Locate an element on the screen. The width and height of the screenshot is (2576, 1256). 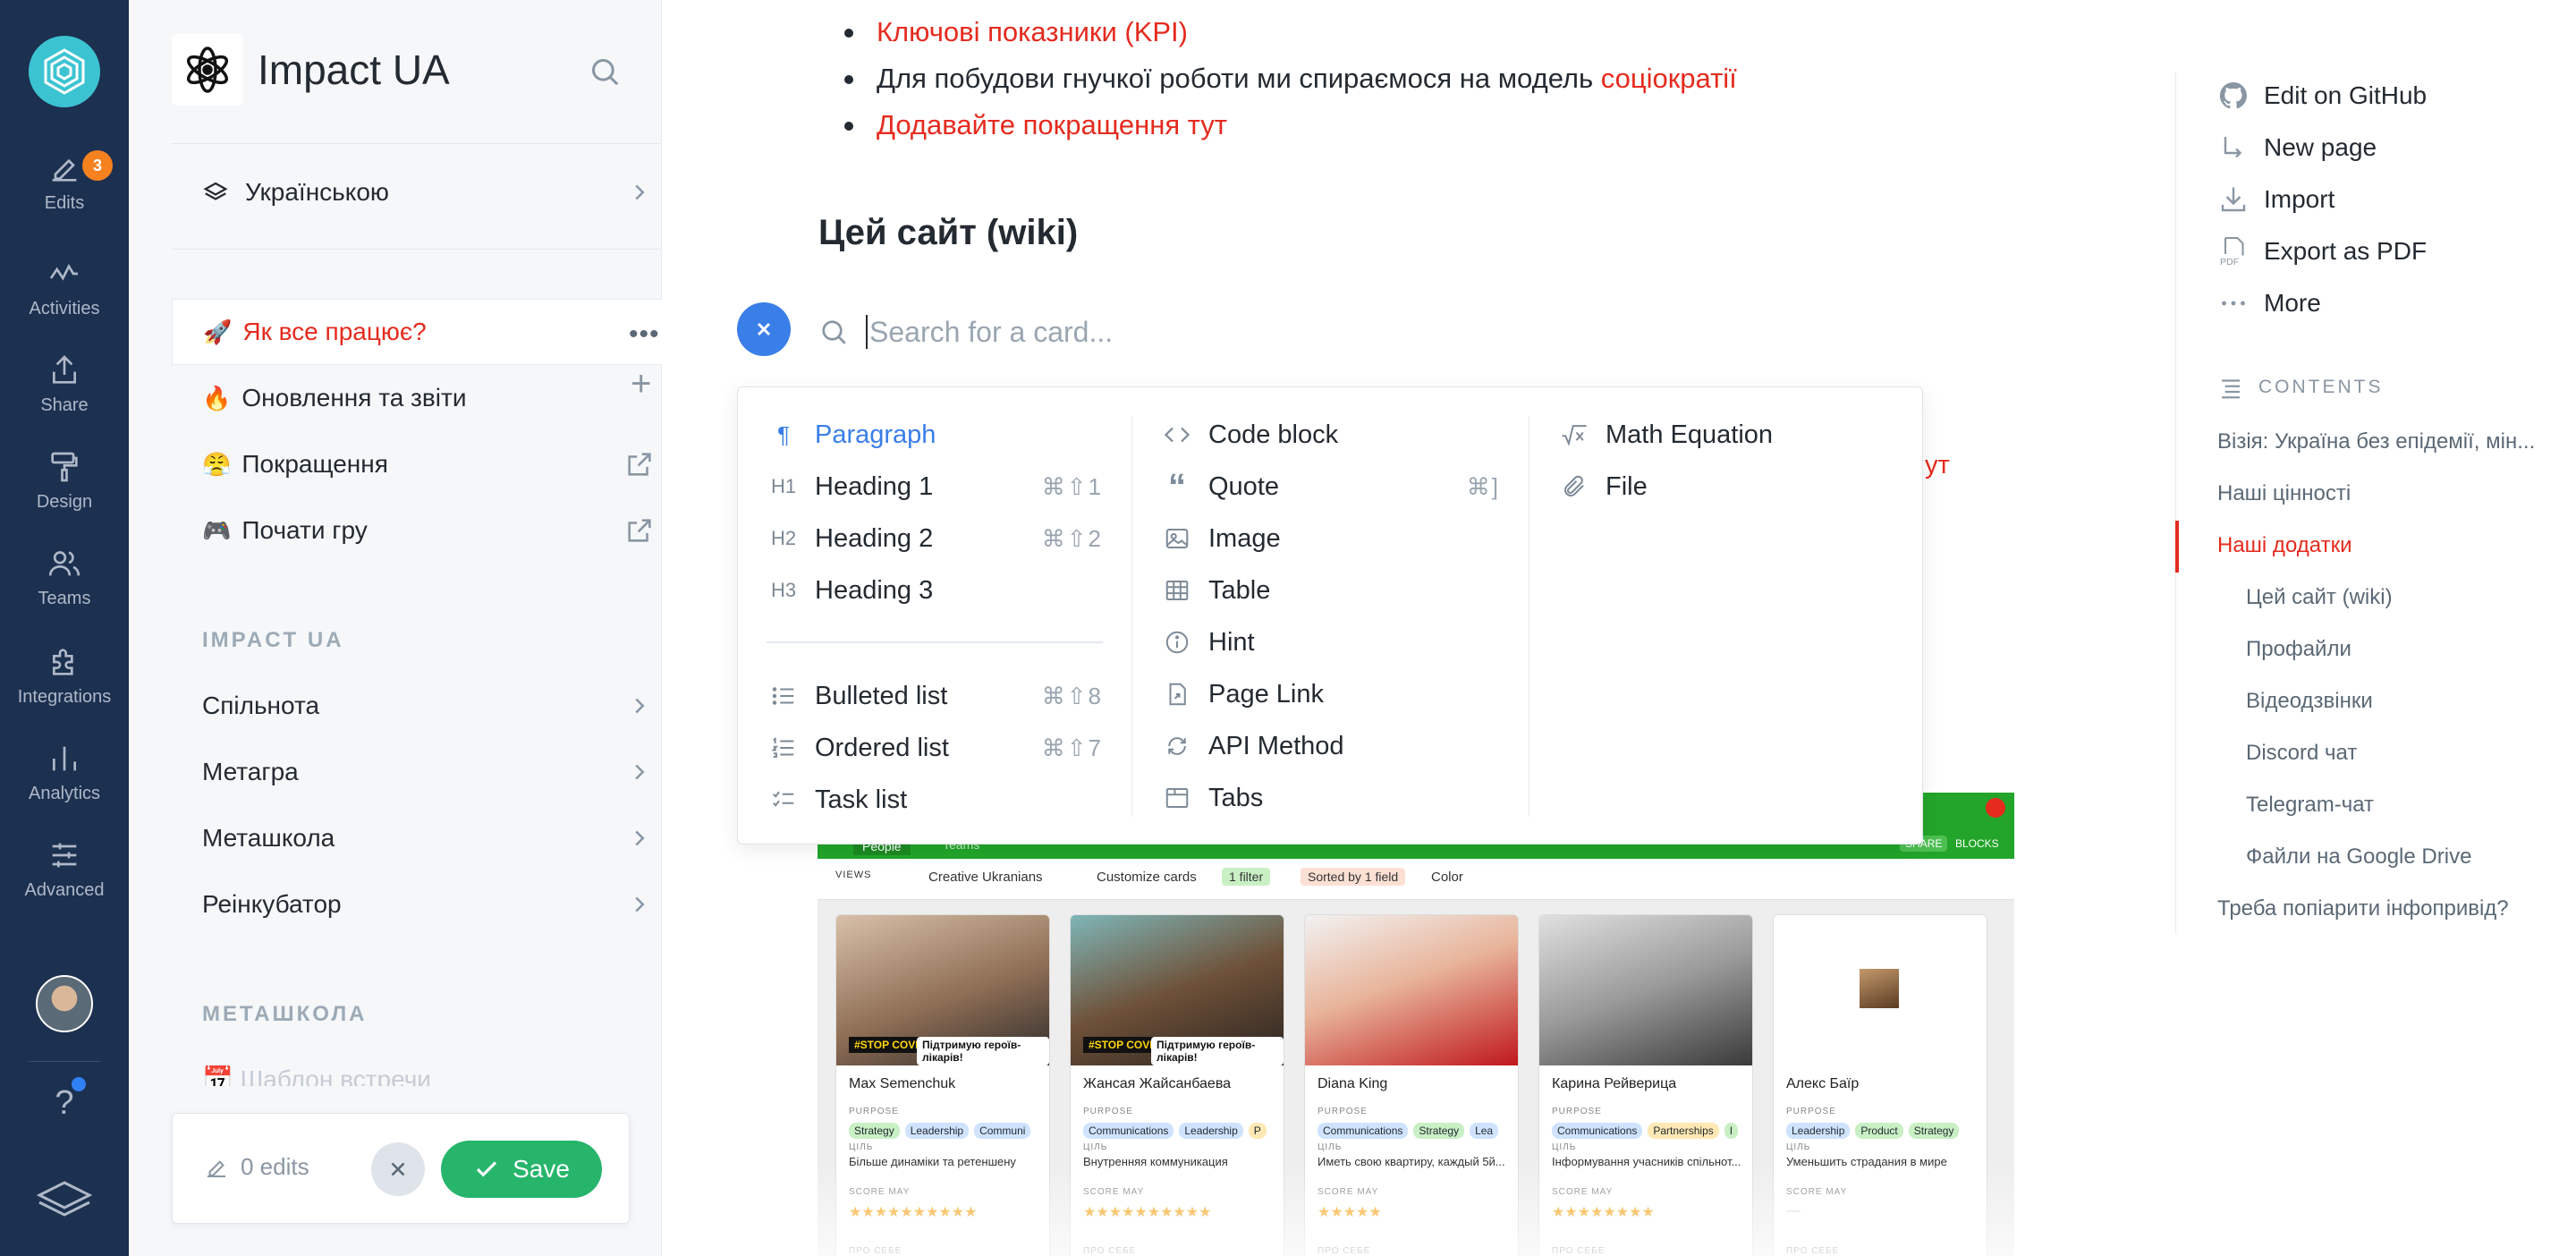
field-label: SCORE MAY is located at coordinates (880, 1192).